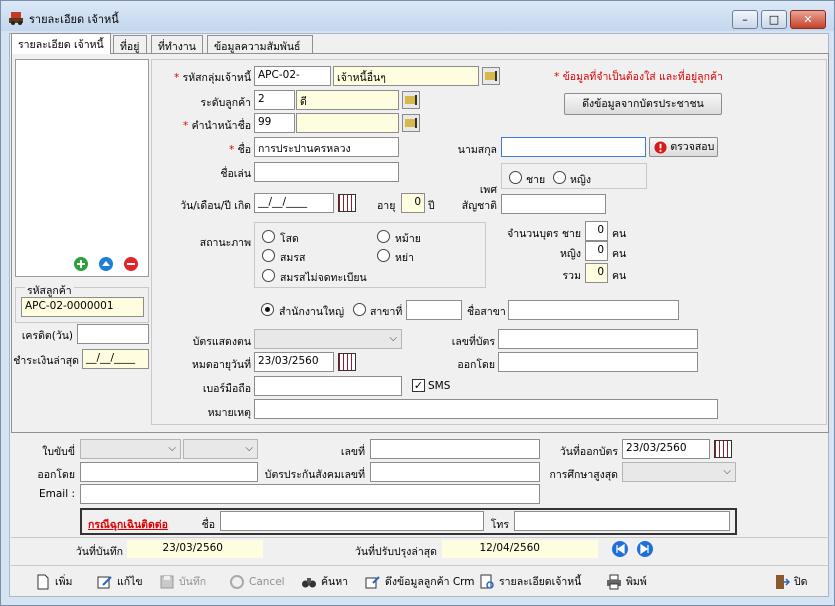 This screenshot has width=835, height=606. Describe the element at coordinates (61, 43) in the screenshot. I see `tab-details: รายละเอียด เจ้าหนี้` at that location.